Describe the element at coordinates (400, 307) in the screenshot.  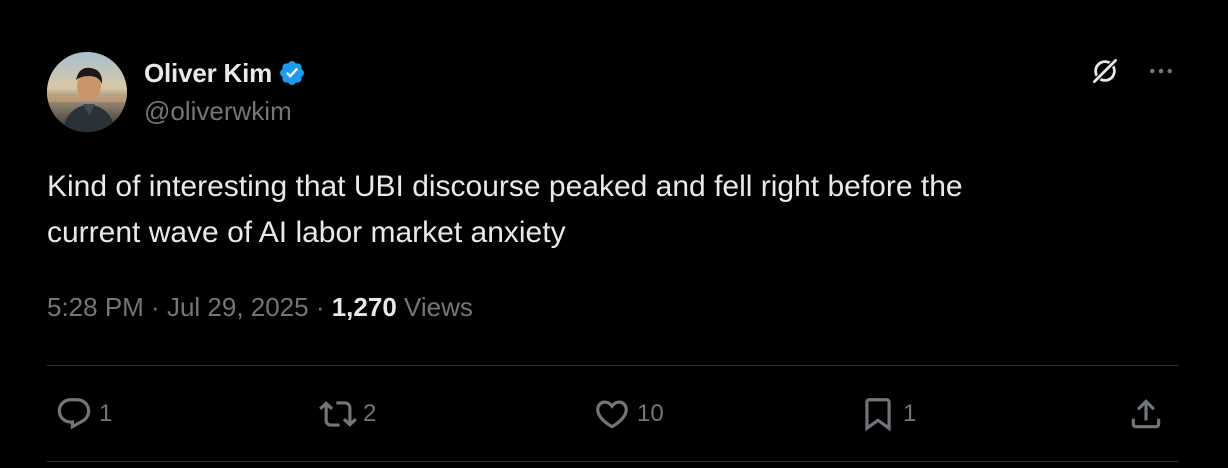
I see `views-label` at that location.